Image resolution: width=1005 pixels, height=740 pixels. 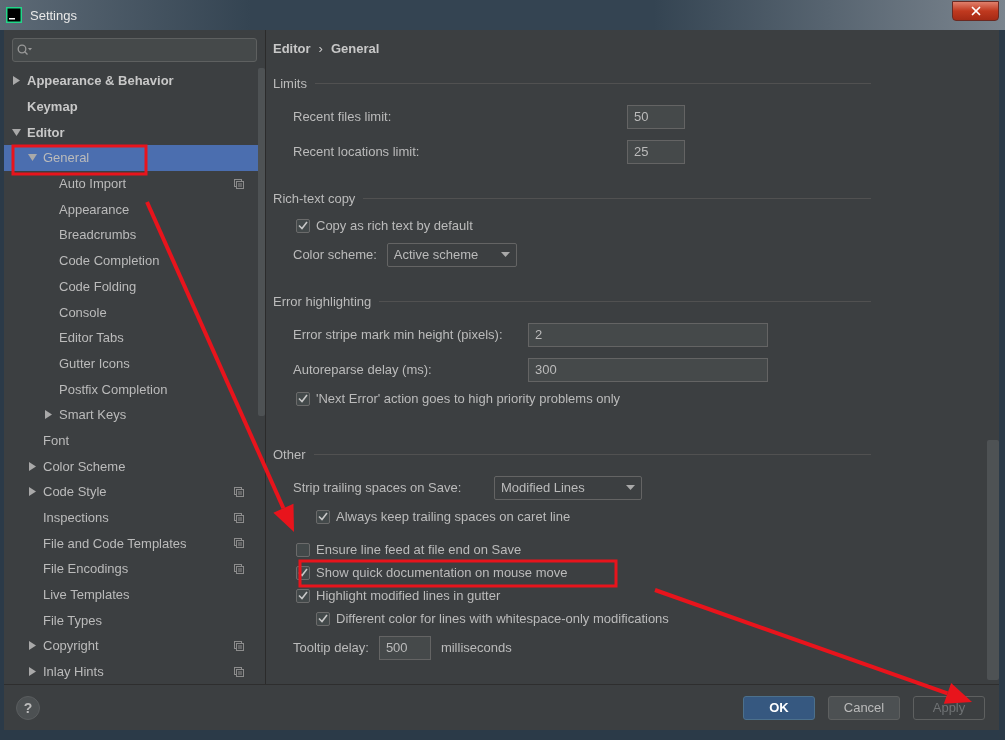 What do you see at coordinates (331, 647) in the screenshot?
I see `field-label: Tooltip delay:` at bounding box center [331, 647].